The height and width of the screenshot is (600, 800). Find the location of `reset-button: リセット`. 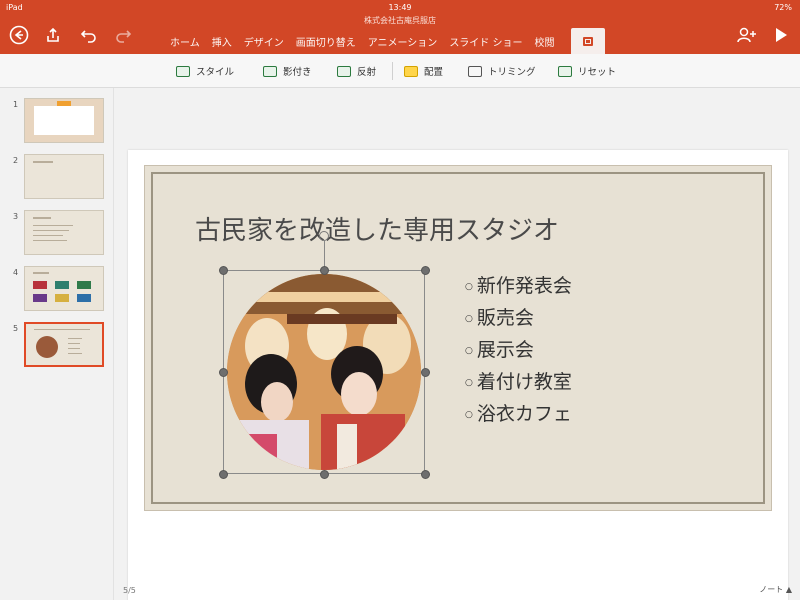

reset-button: リセット is located at coordinates (587, 71).